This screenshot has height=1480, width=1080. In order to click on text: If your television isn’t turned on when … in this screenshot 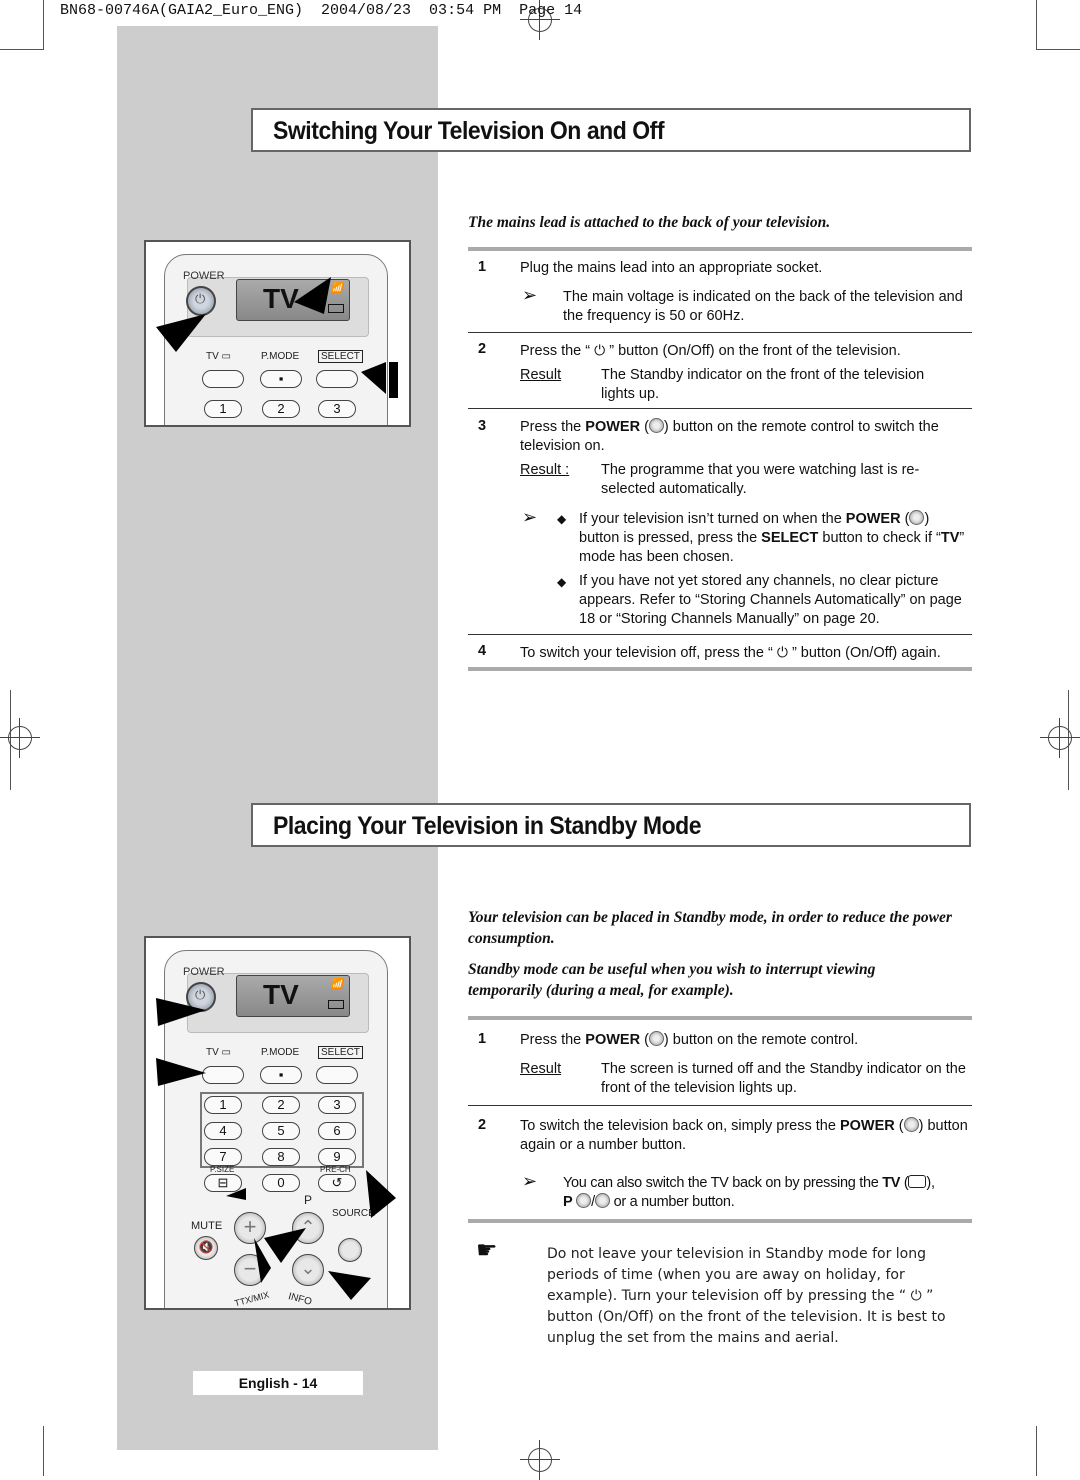, I will do `click(712, 519)`.